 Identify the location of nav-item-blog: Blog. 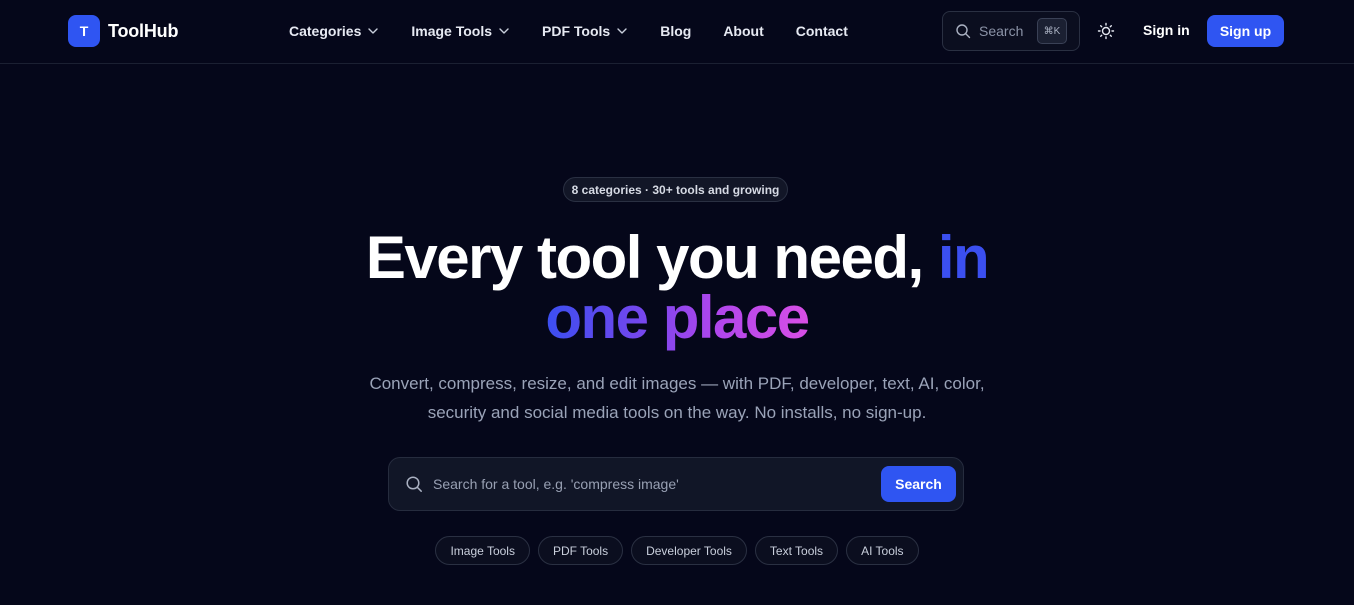
(675, 31).